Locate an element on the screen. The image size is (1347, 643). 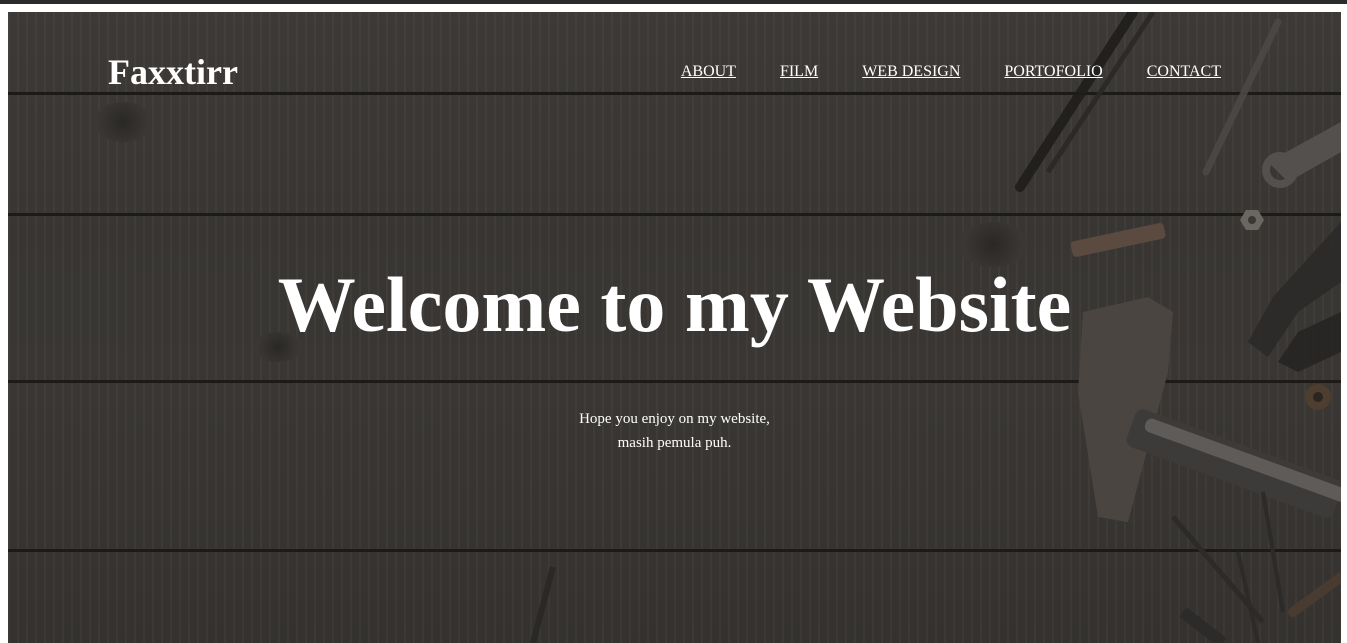
brand-logo: Faxxtirr is located at coordinates (173, 72).